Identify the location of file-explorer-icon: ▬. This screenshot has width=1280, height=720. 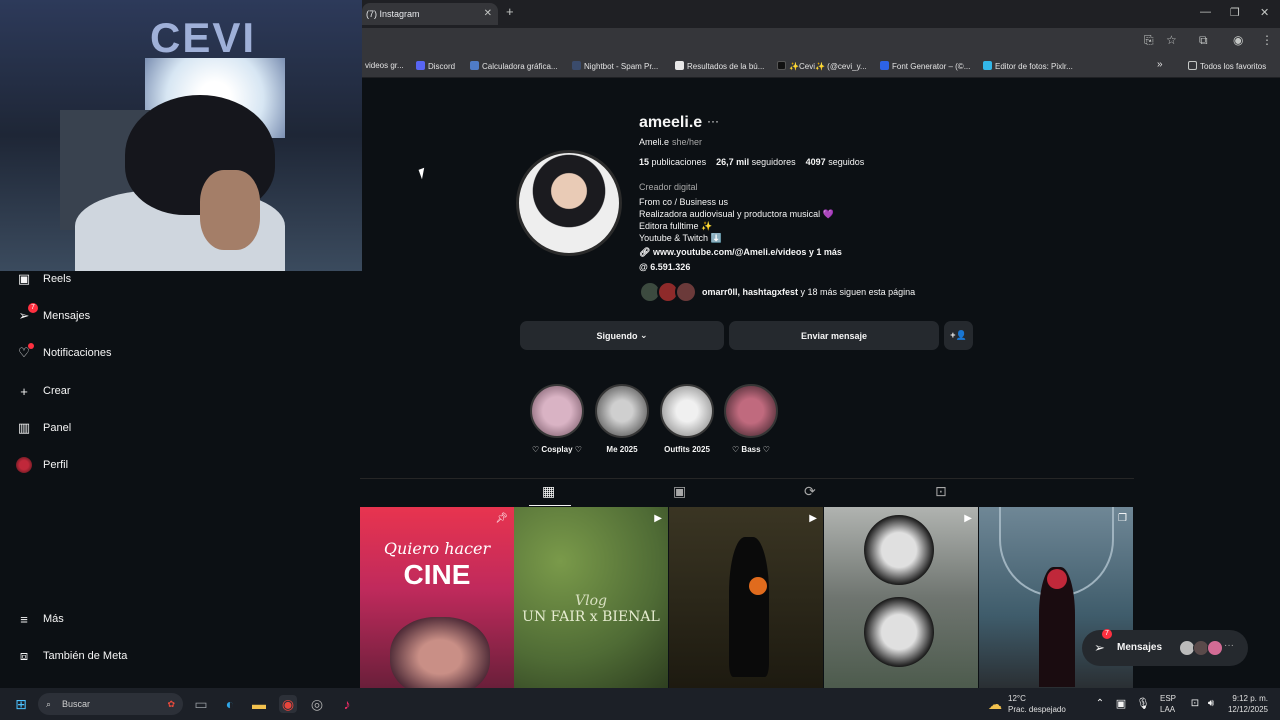
(259, 704).